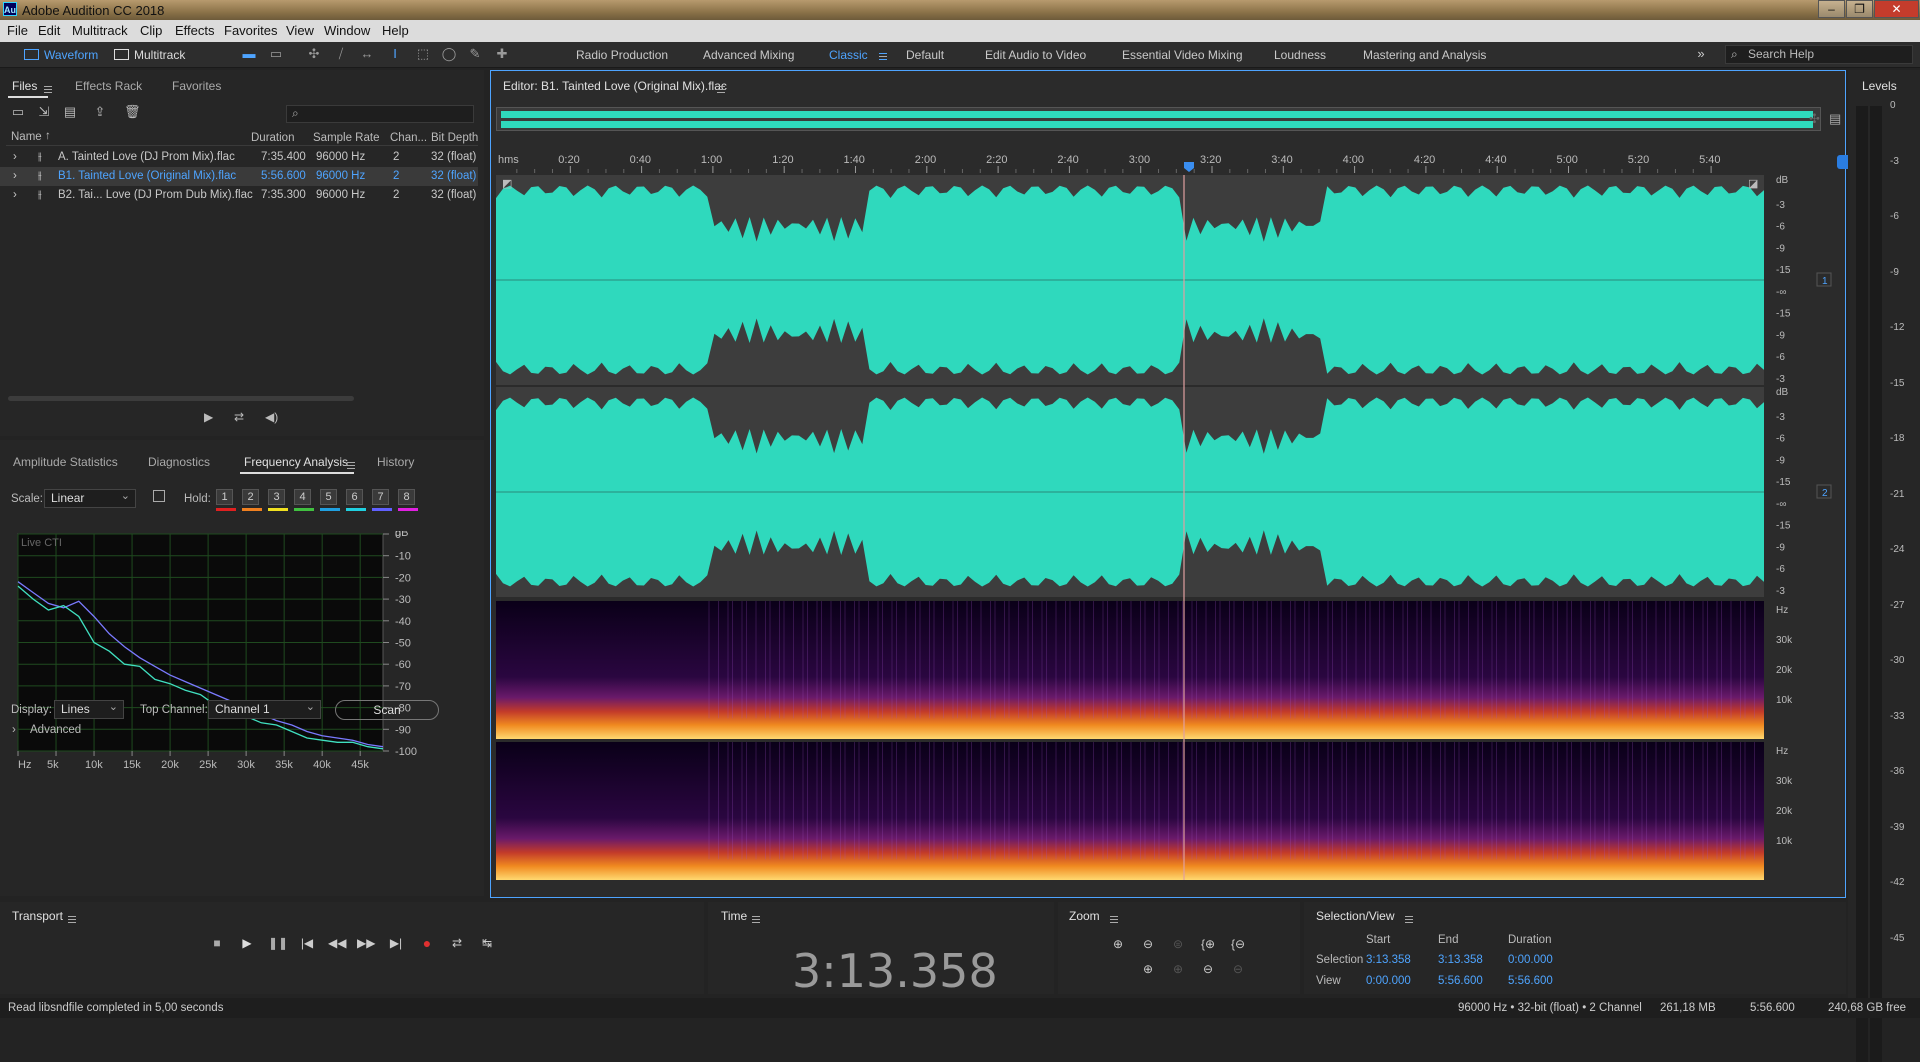 The image size is (1920, 1062). I want to click on playhead-marker-icon, so click(1189, 167).